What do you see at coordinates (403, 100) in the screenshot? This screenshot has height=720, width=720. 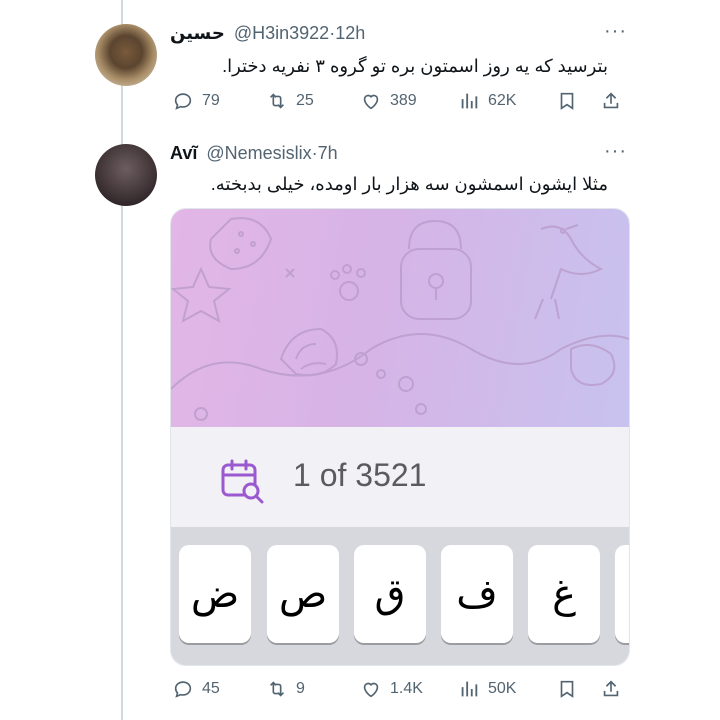 I see `like-count: 389` at bounding box center [403, 100].